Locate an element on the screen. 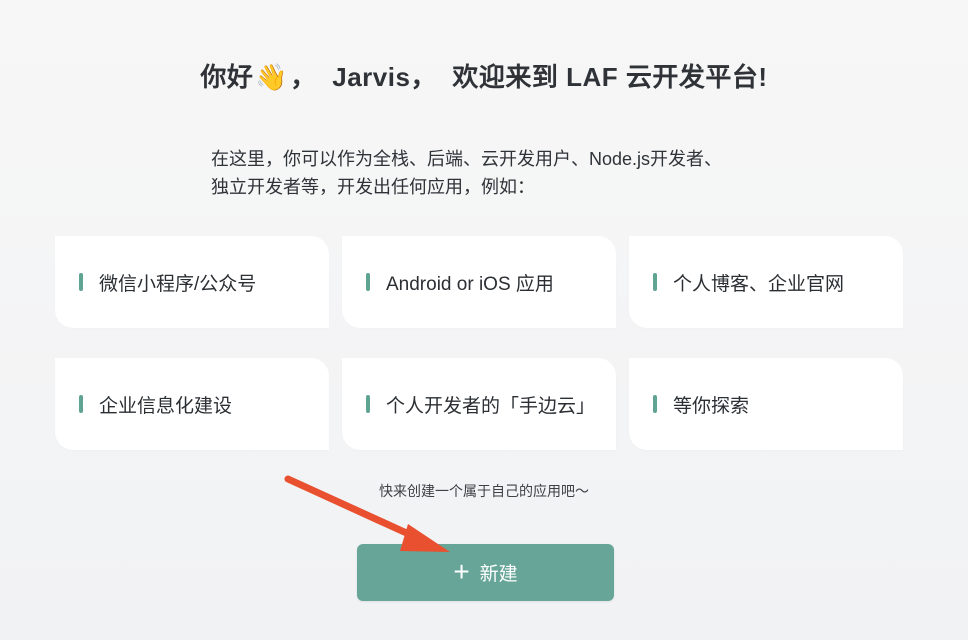  welcome-text: 欢迎来到 LAF 云开发平台! is located at coordinates (610, 77).